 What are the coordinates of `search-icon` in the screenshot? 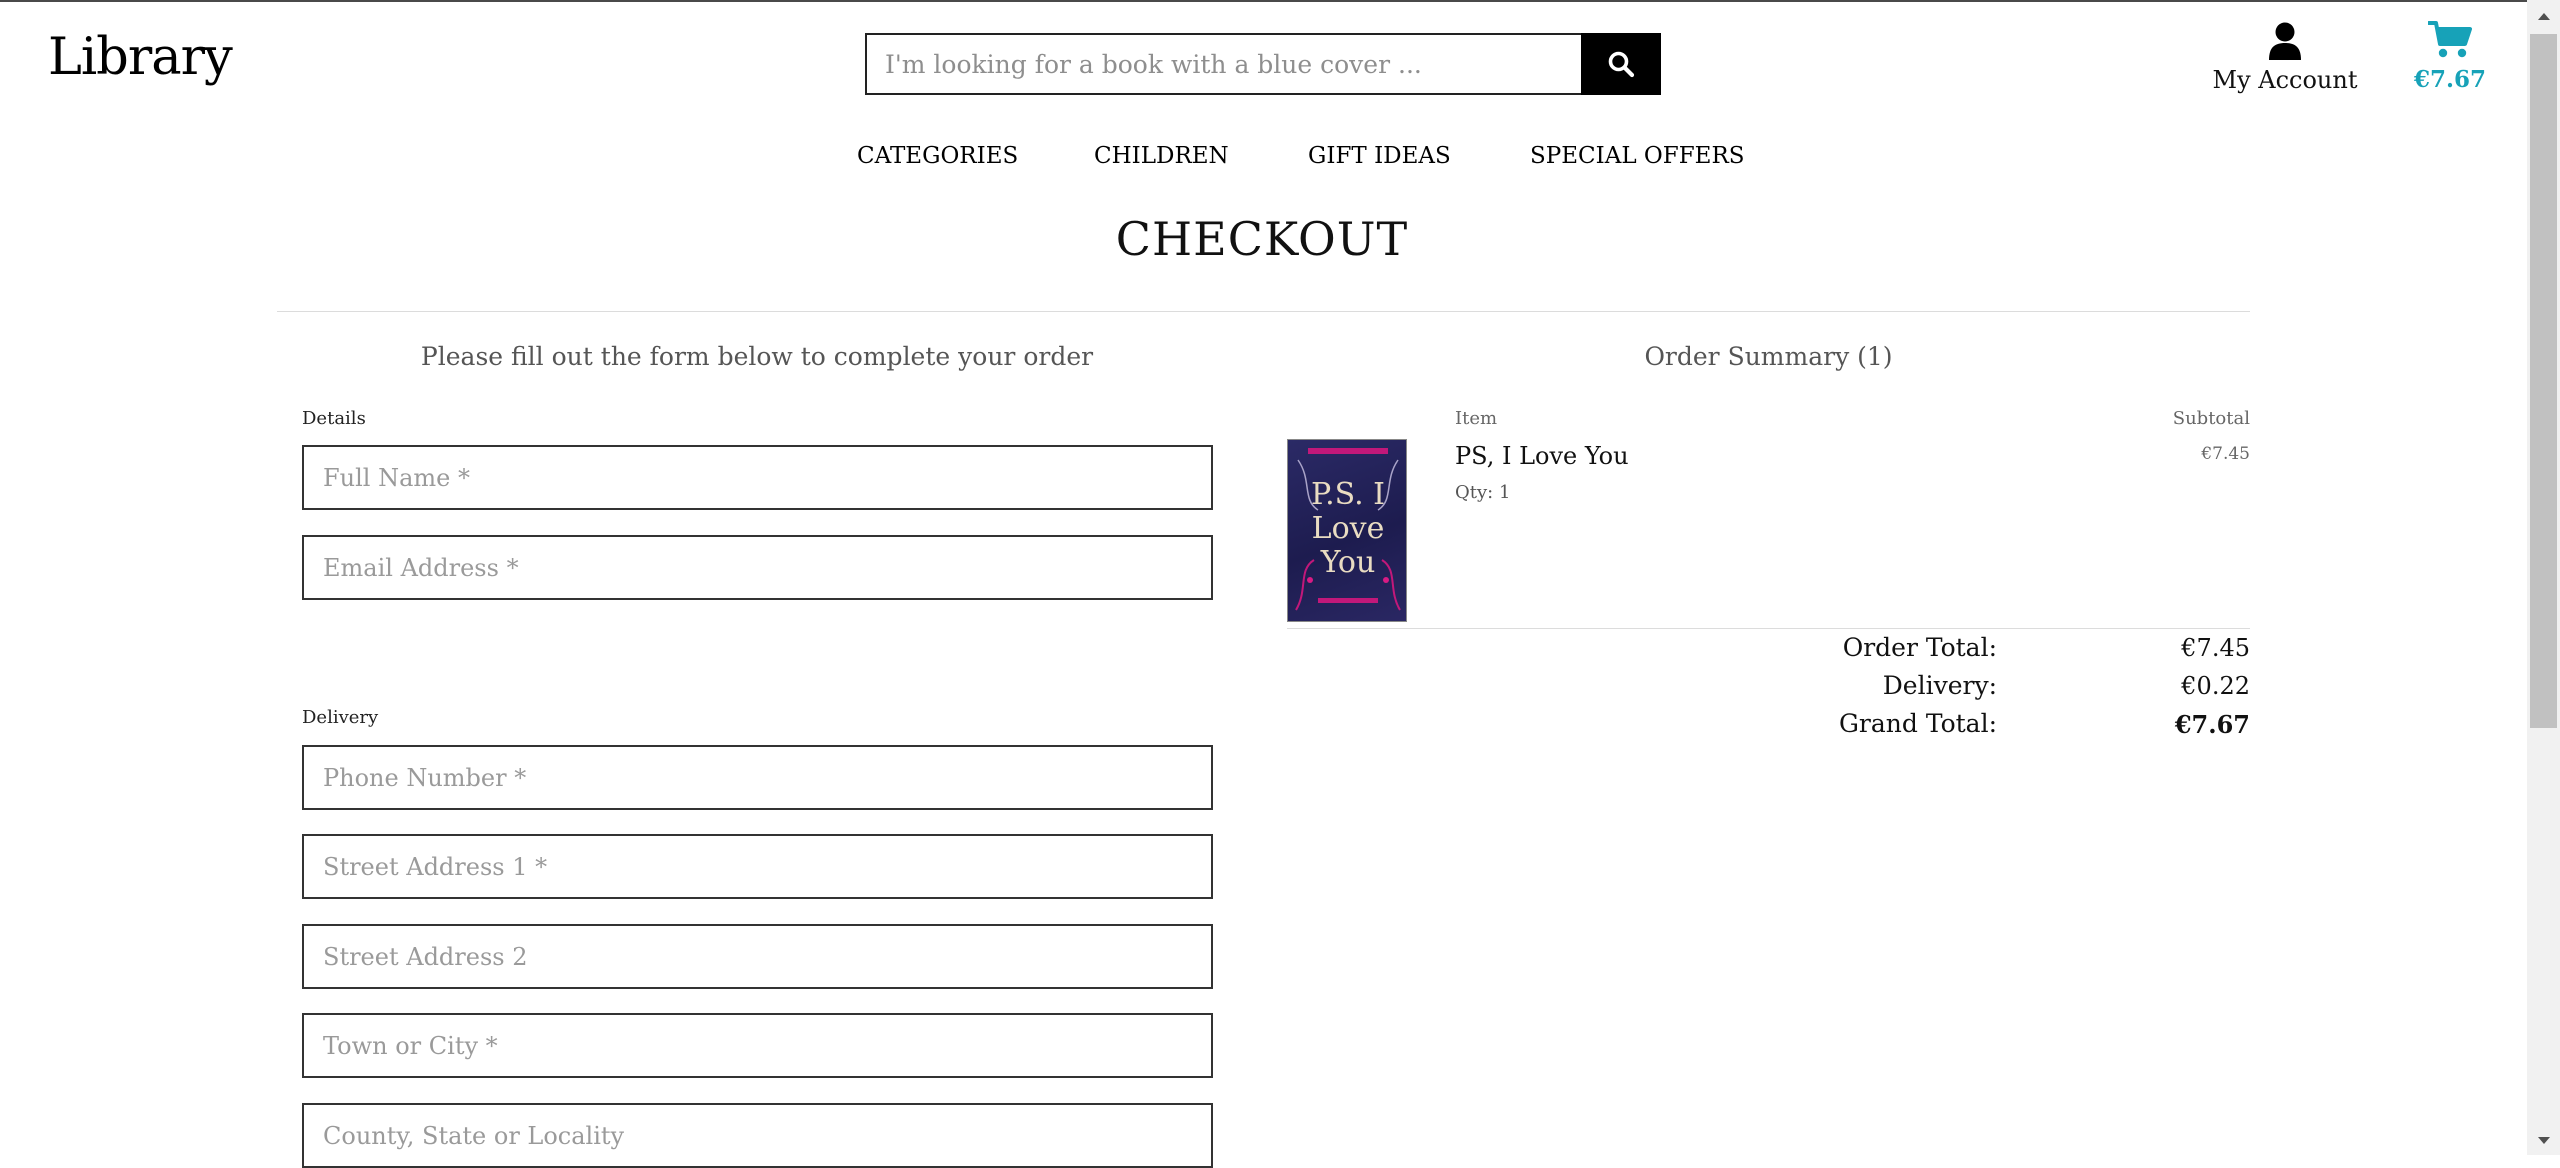 It's located at (1621, 64).